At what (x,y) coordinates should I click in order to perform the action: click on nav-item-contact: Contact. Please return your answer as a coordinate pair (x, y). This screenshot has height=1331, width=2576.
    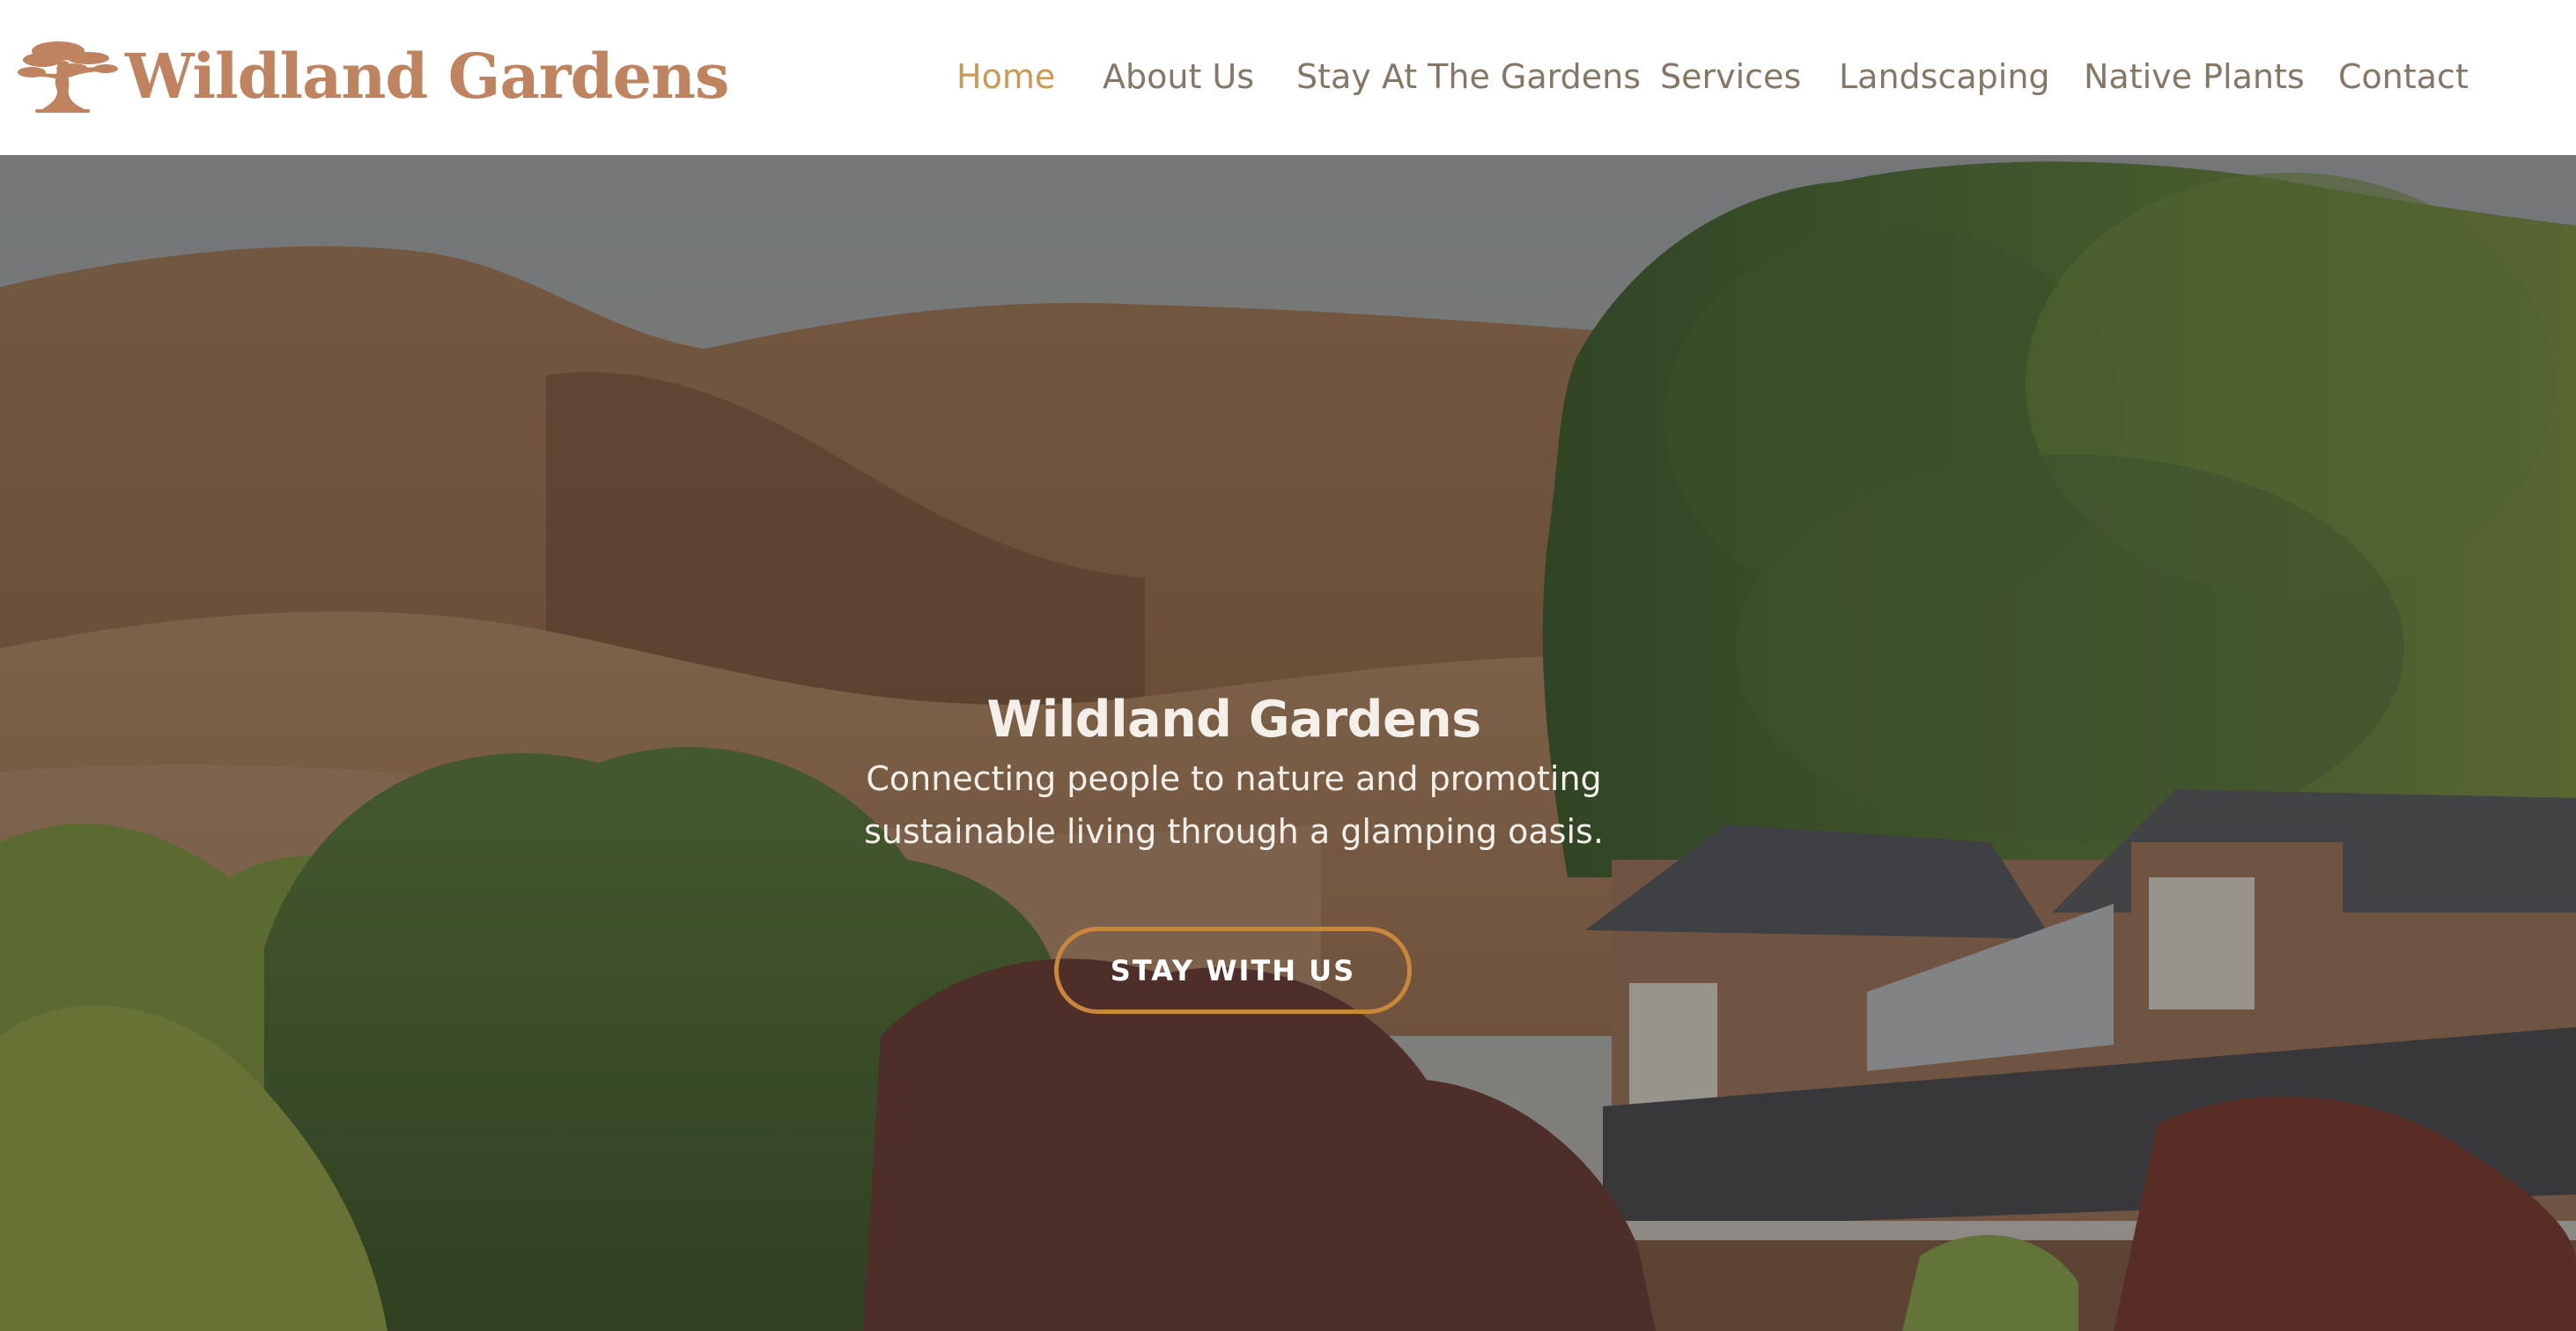
    Looking at the image, I should click on (2403, 77).